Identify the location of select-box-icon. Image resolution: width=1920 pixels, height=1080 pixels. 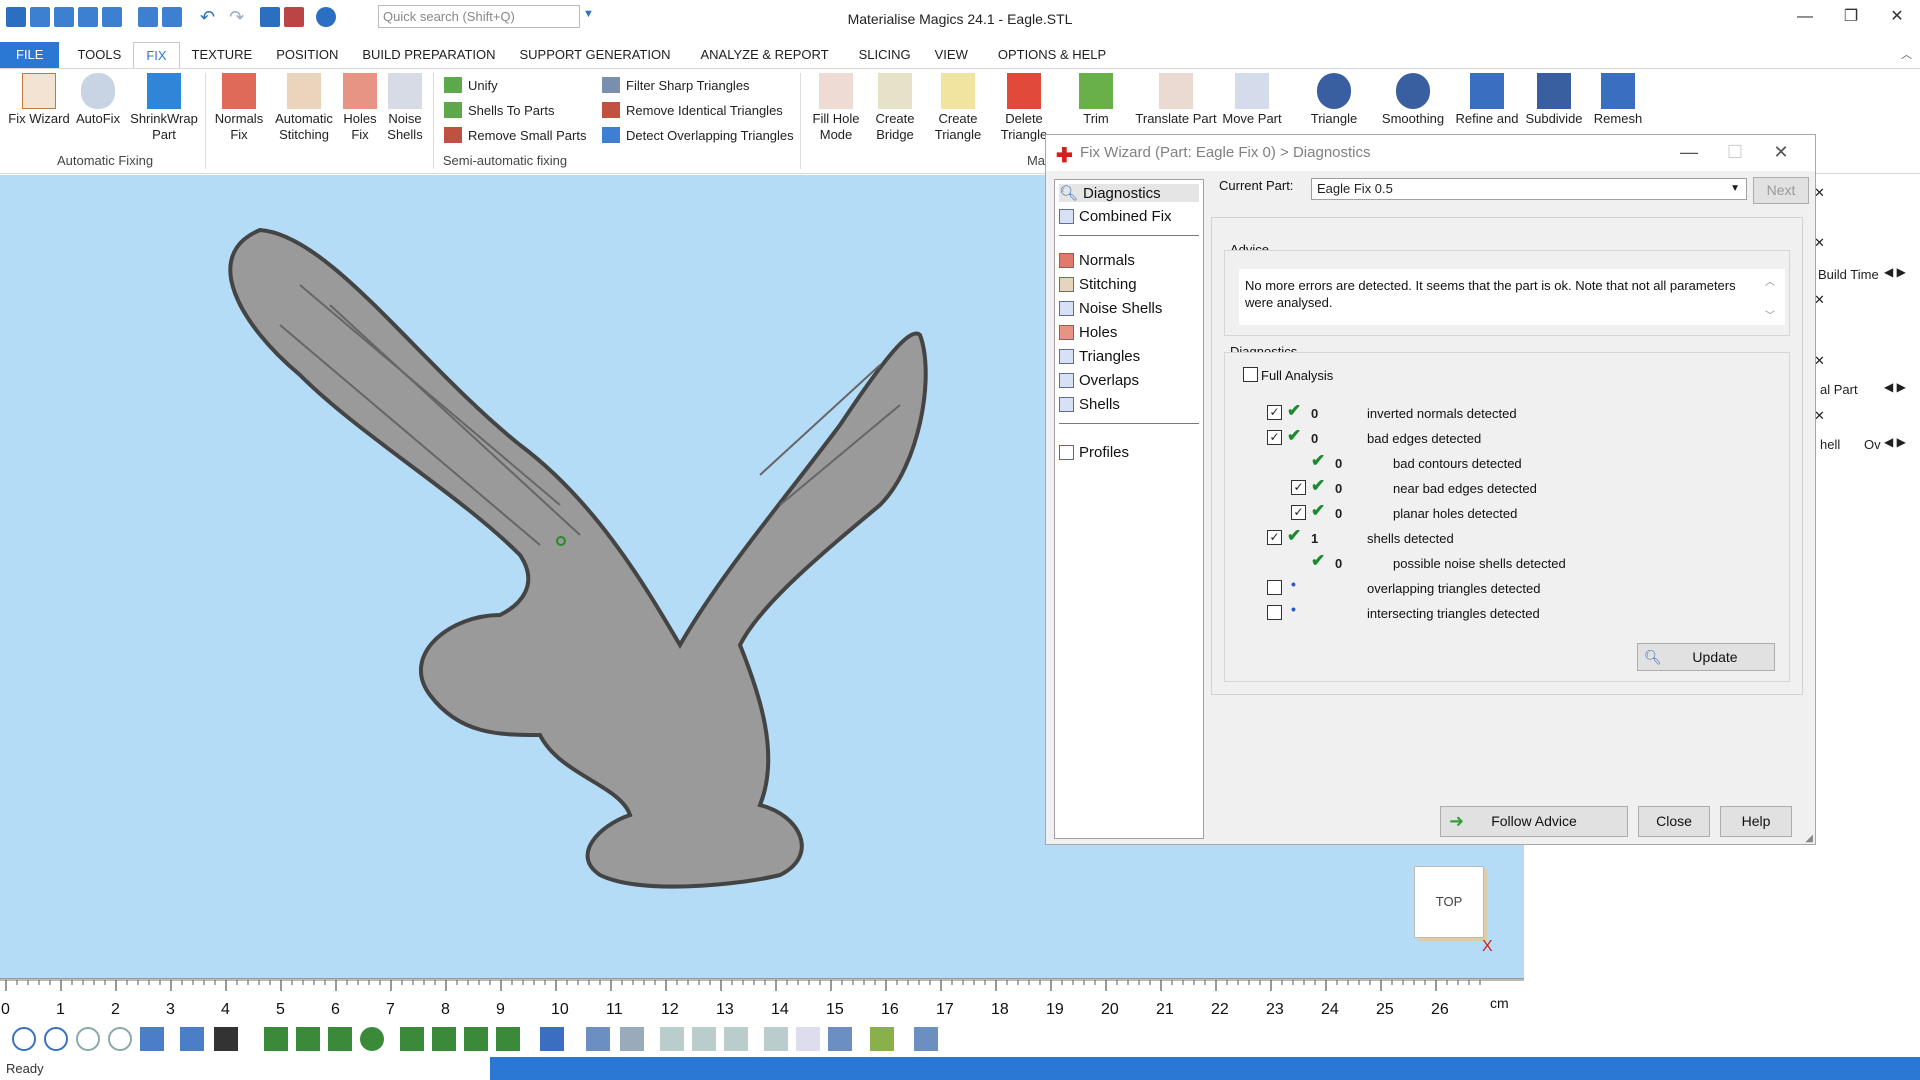
(412, 1039).